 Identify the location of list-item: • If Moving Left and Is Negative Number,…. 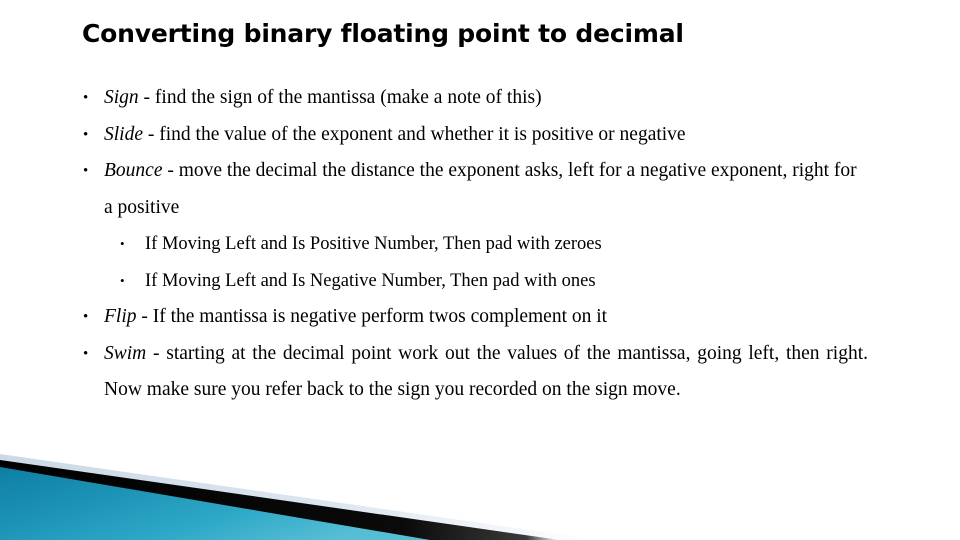
(473, 281).